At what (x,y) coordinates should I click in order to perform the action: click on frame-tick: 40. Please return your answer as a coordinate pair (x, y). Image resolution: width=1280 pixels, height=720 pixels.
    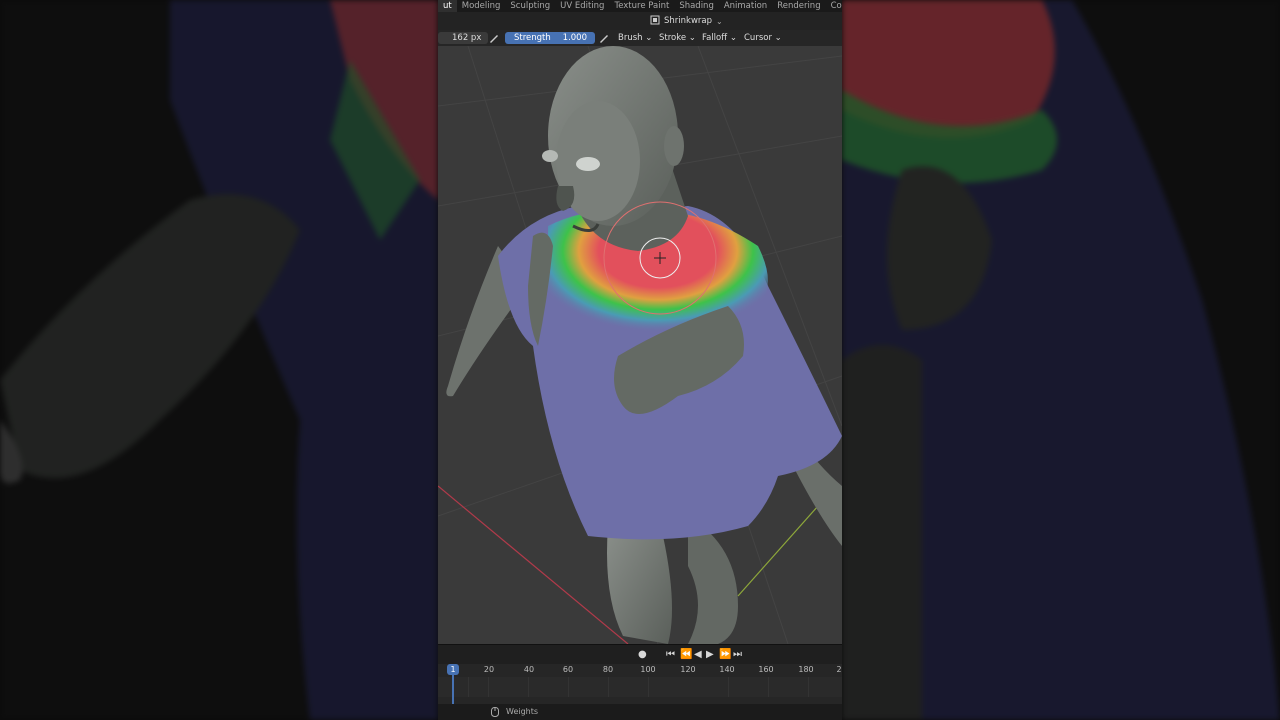
    Looking at the image, I should click on (529, 669).